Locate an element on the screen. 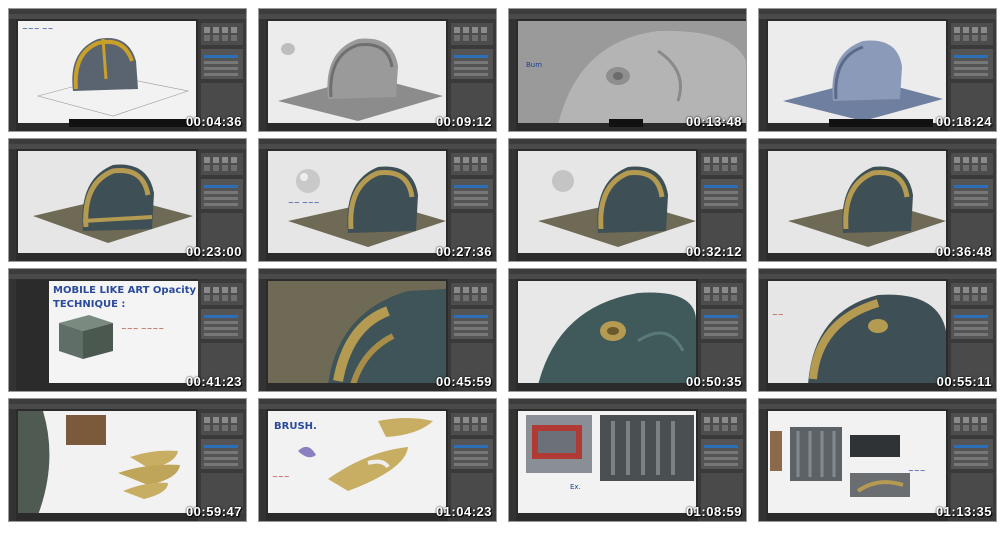  video-thumbnail-5: 00:23:00 is located at coordinates (127, 200).